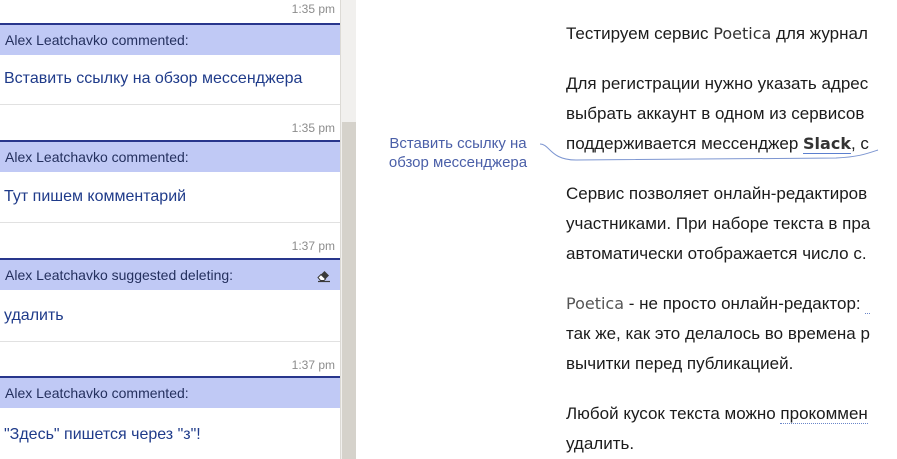 The width and height of the screenshot is (897, 459). I want to click on comment-body: "Здесь" пишется через "з"!, so click(102, 435).